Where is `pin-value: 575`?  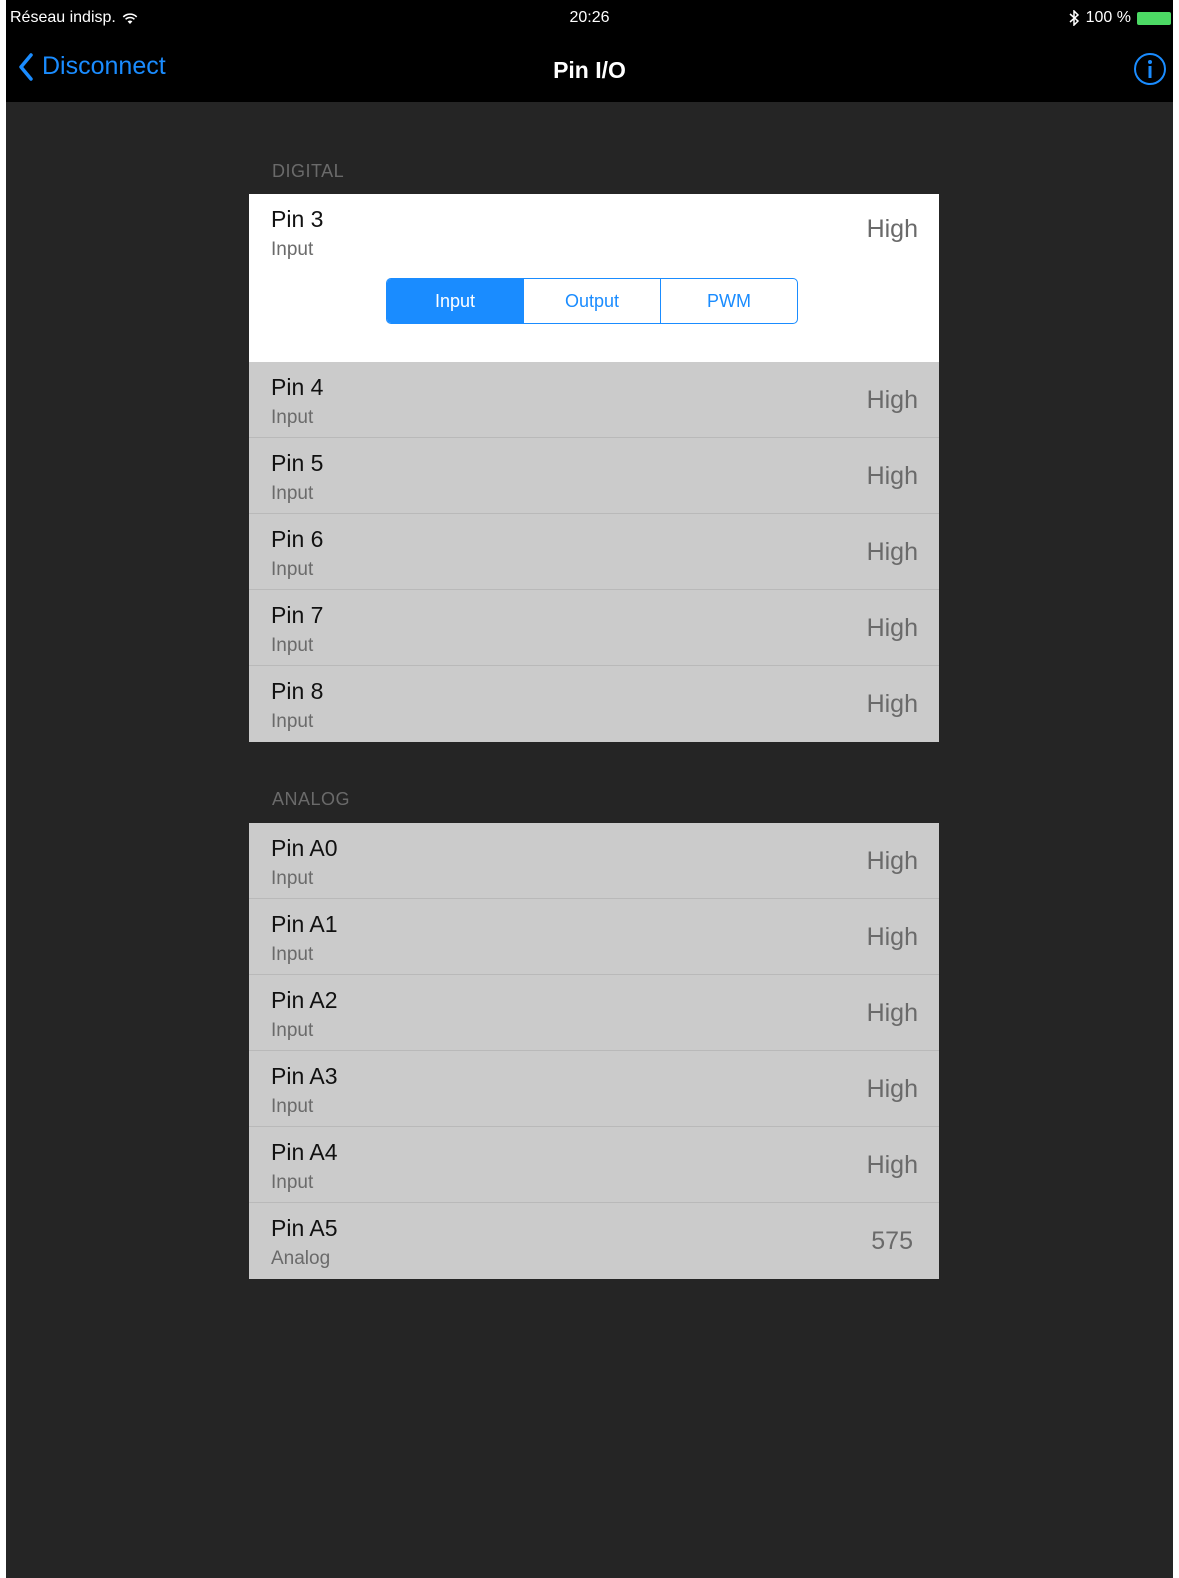 pin-value: 575 is located at coordinates (892, 1241).